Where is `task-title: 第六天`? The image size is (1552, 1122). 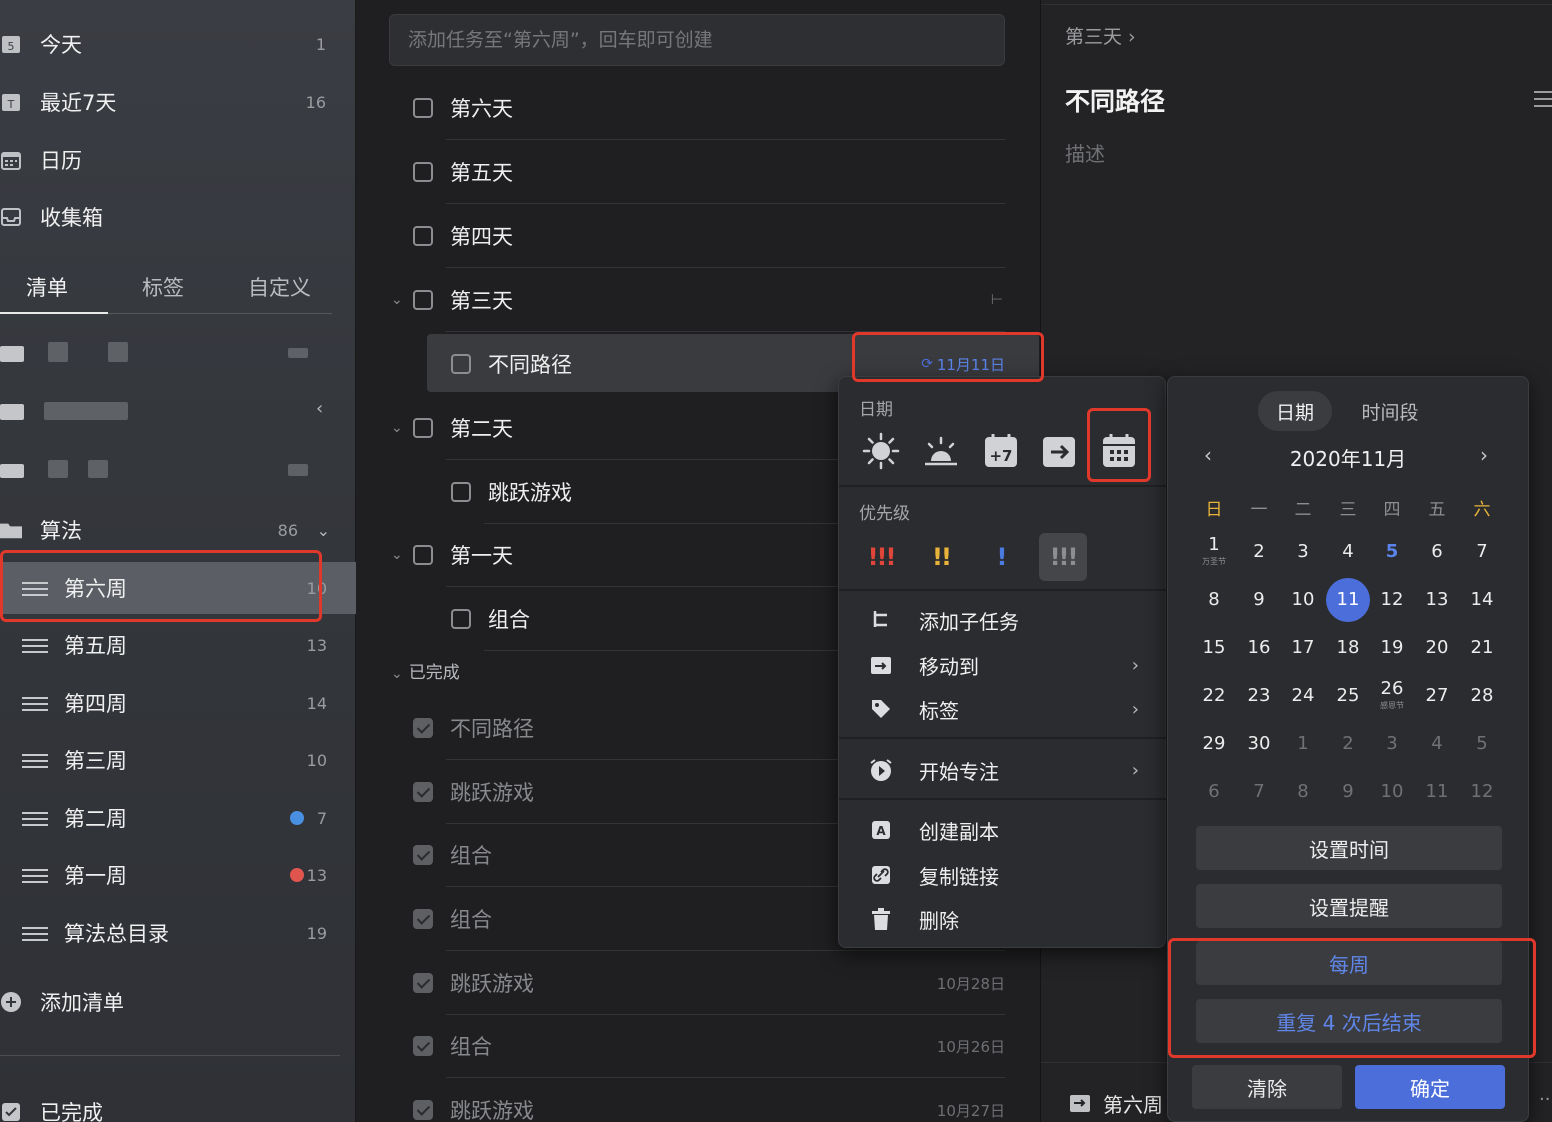
task-title: 第六天 is located at coordinates (481, 108).